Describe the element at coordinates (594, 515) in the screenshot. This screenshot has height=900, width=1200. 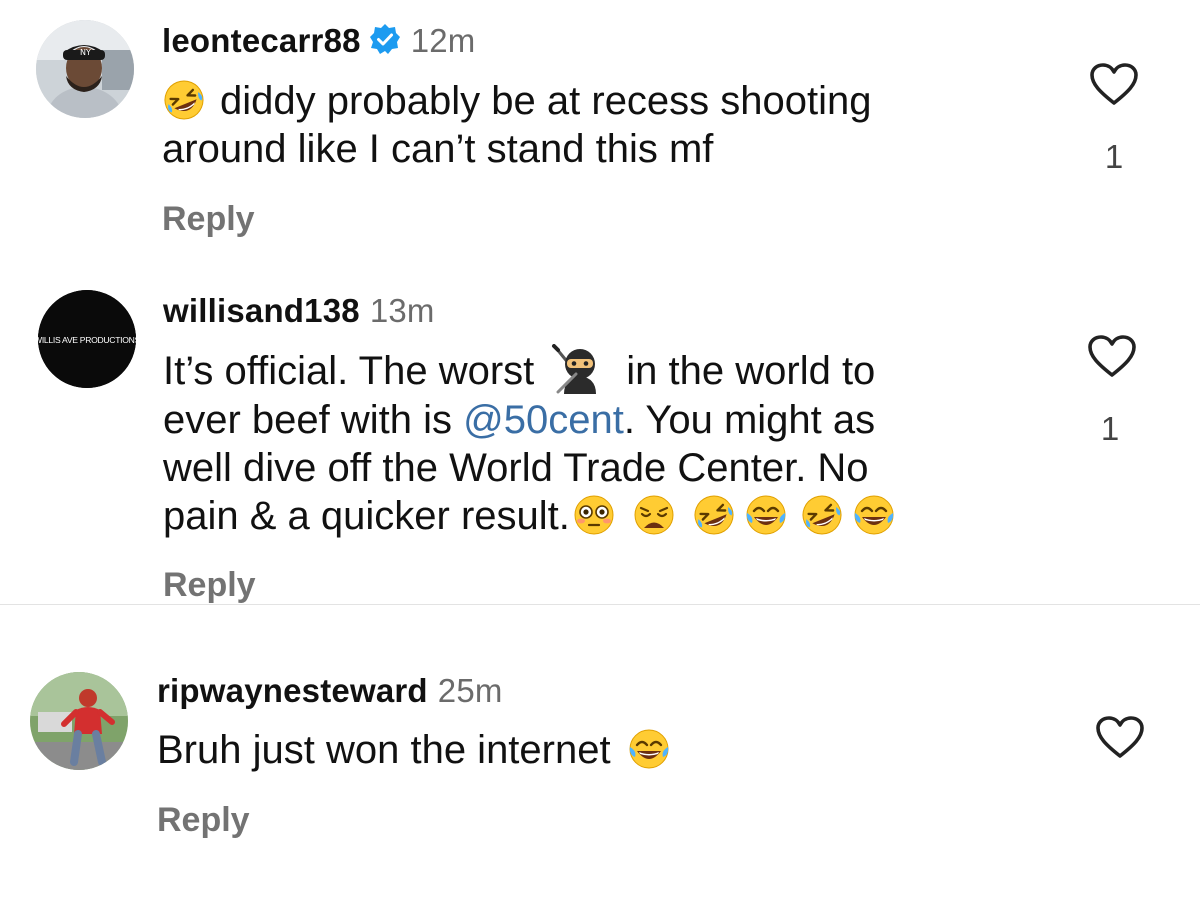
I see `flushed-emoji` at that location.